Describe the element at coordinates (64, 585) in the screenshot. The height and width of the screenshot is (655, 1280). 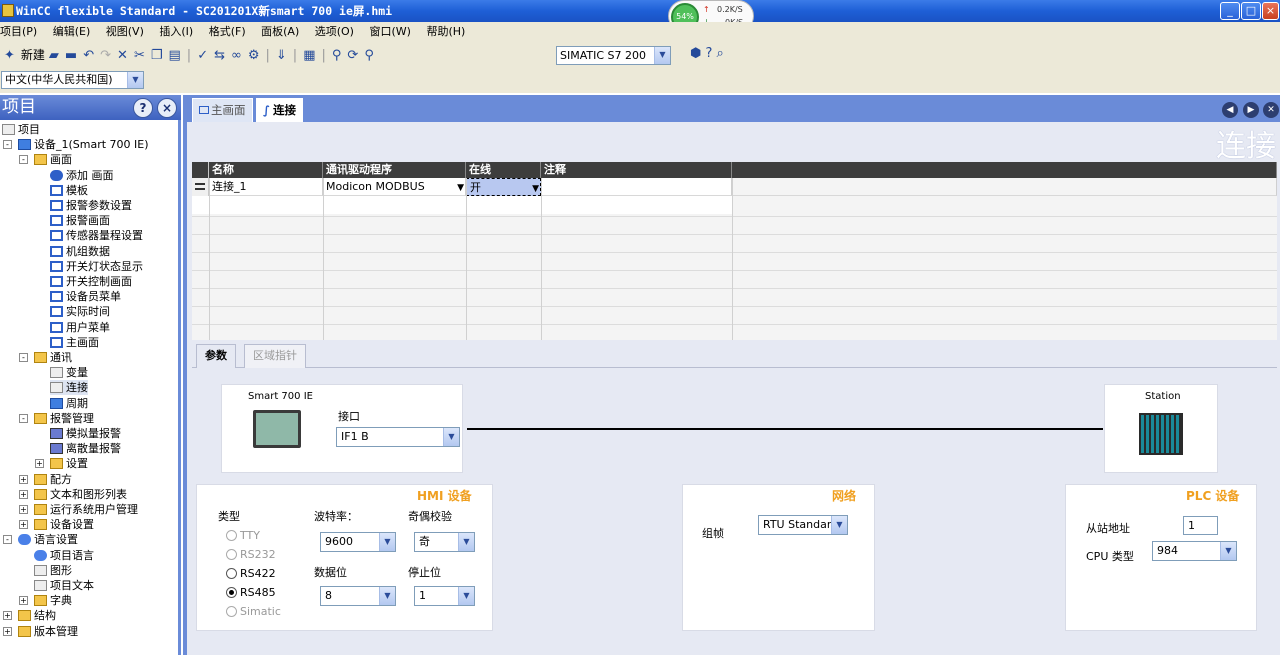
I see `tree-item: 项目文本` at that location.